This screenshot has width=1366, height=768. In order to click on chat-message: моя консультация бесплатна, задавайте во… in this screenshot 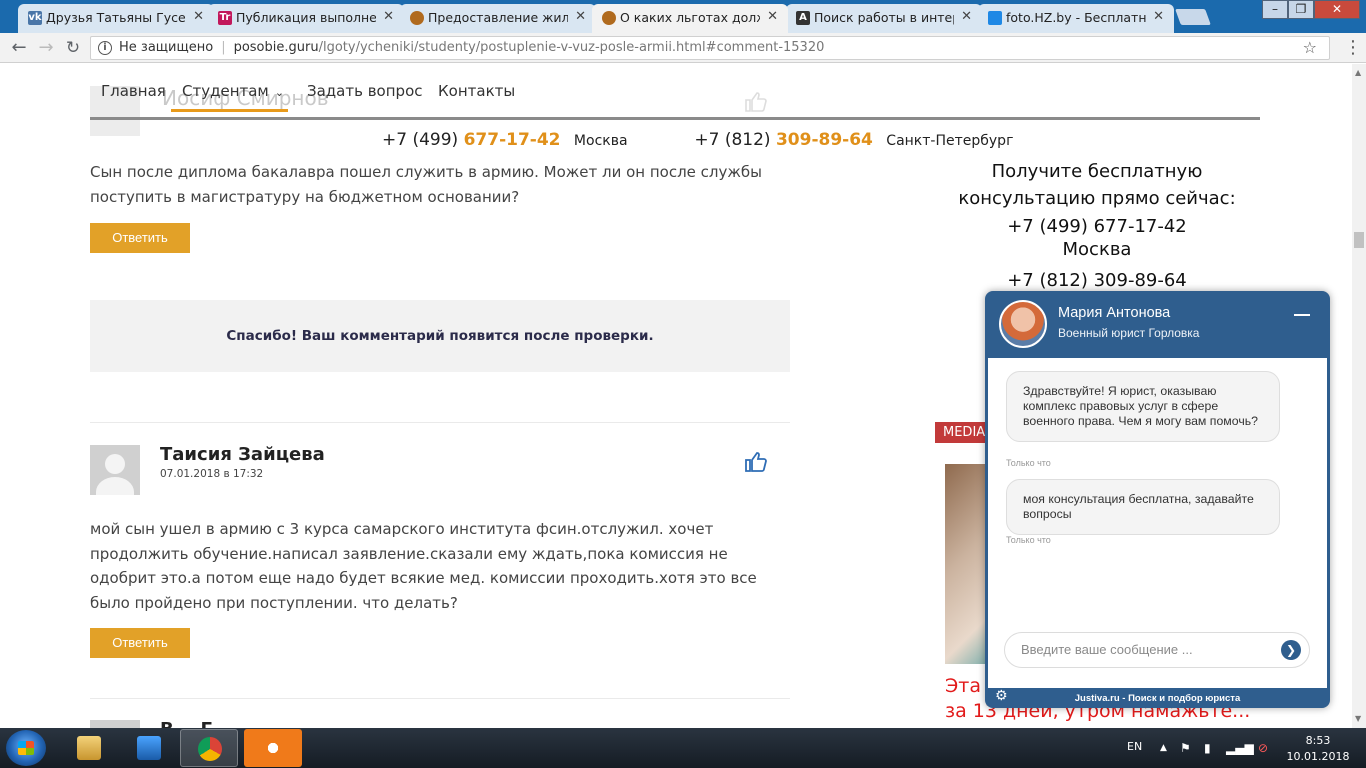, I will do `click(1143, 507)`.